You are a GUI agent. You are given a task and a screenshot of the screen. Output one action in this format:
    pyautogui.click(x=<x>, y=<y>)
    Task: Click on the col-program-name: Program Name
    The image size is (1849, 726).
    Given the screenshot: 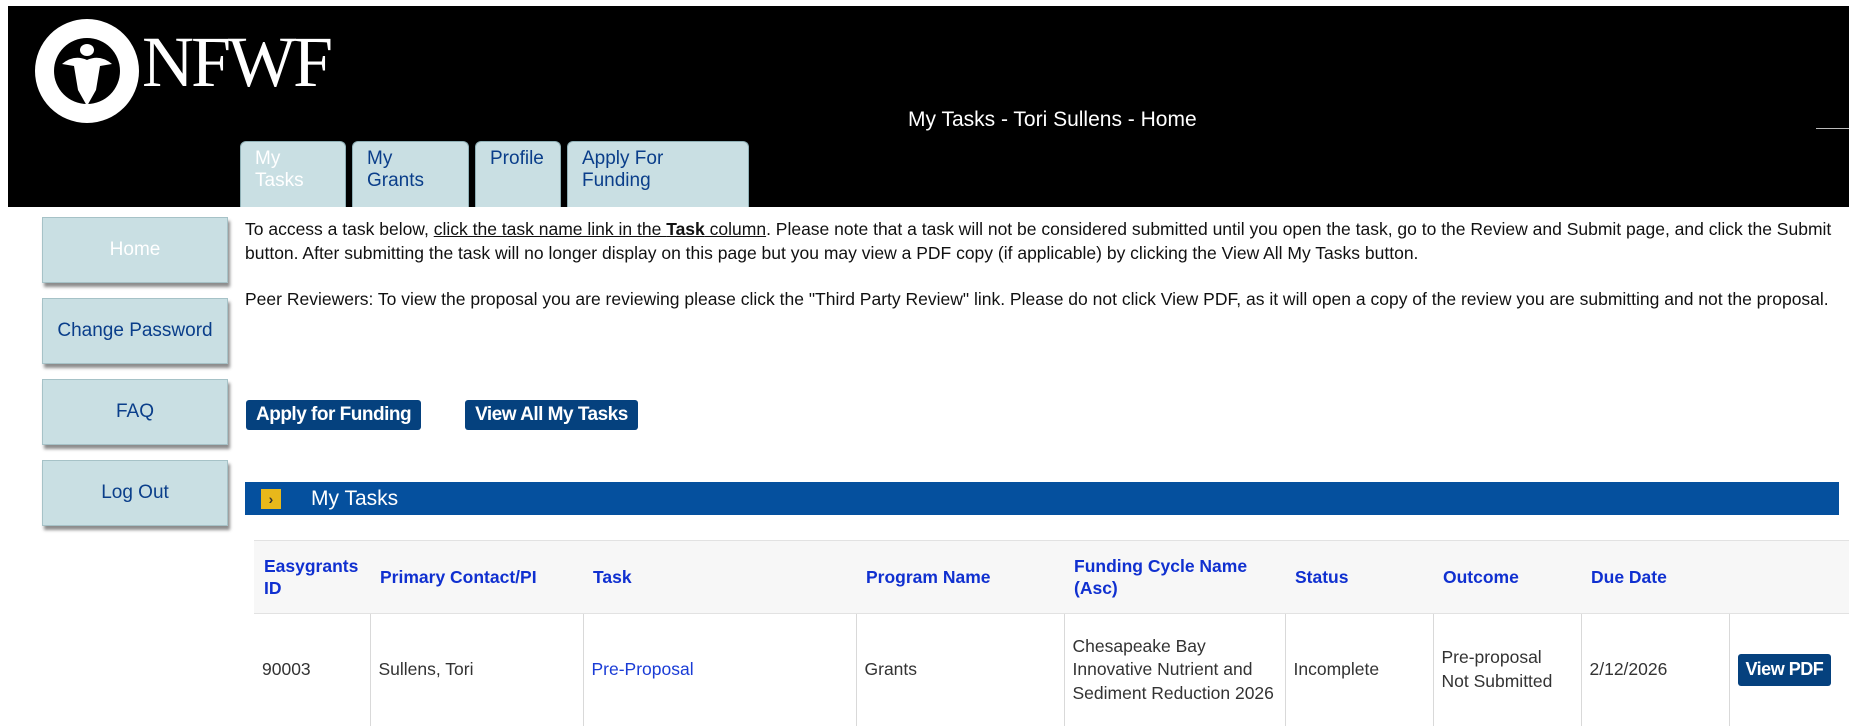 What is the action you would take?
    pyautogui.click(x=960, y=577)
    